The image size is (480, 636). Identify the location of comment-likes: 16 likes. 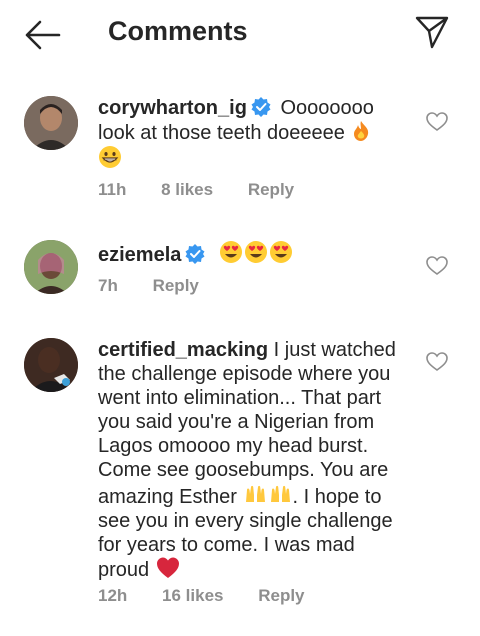
(192, 595).